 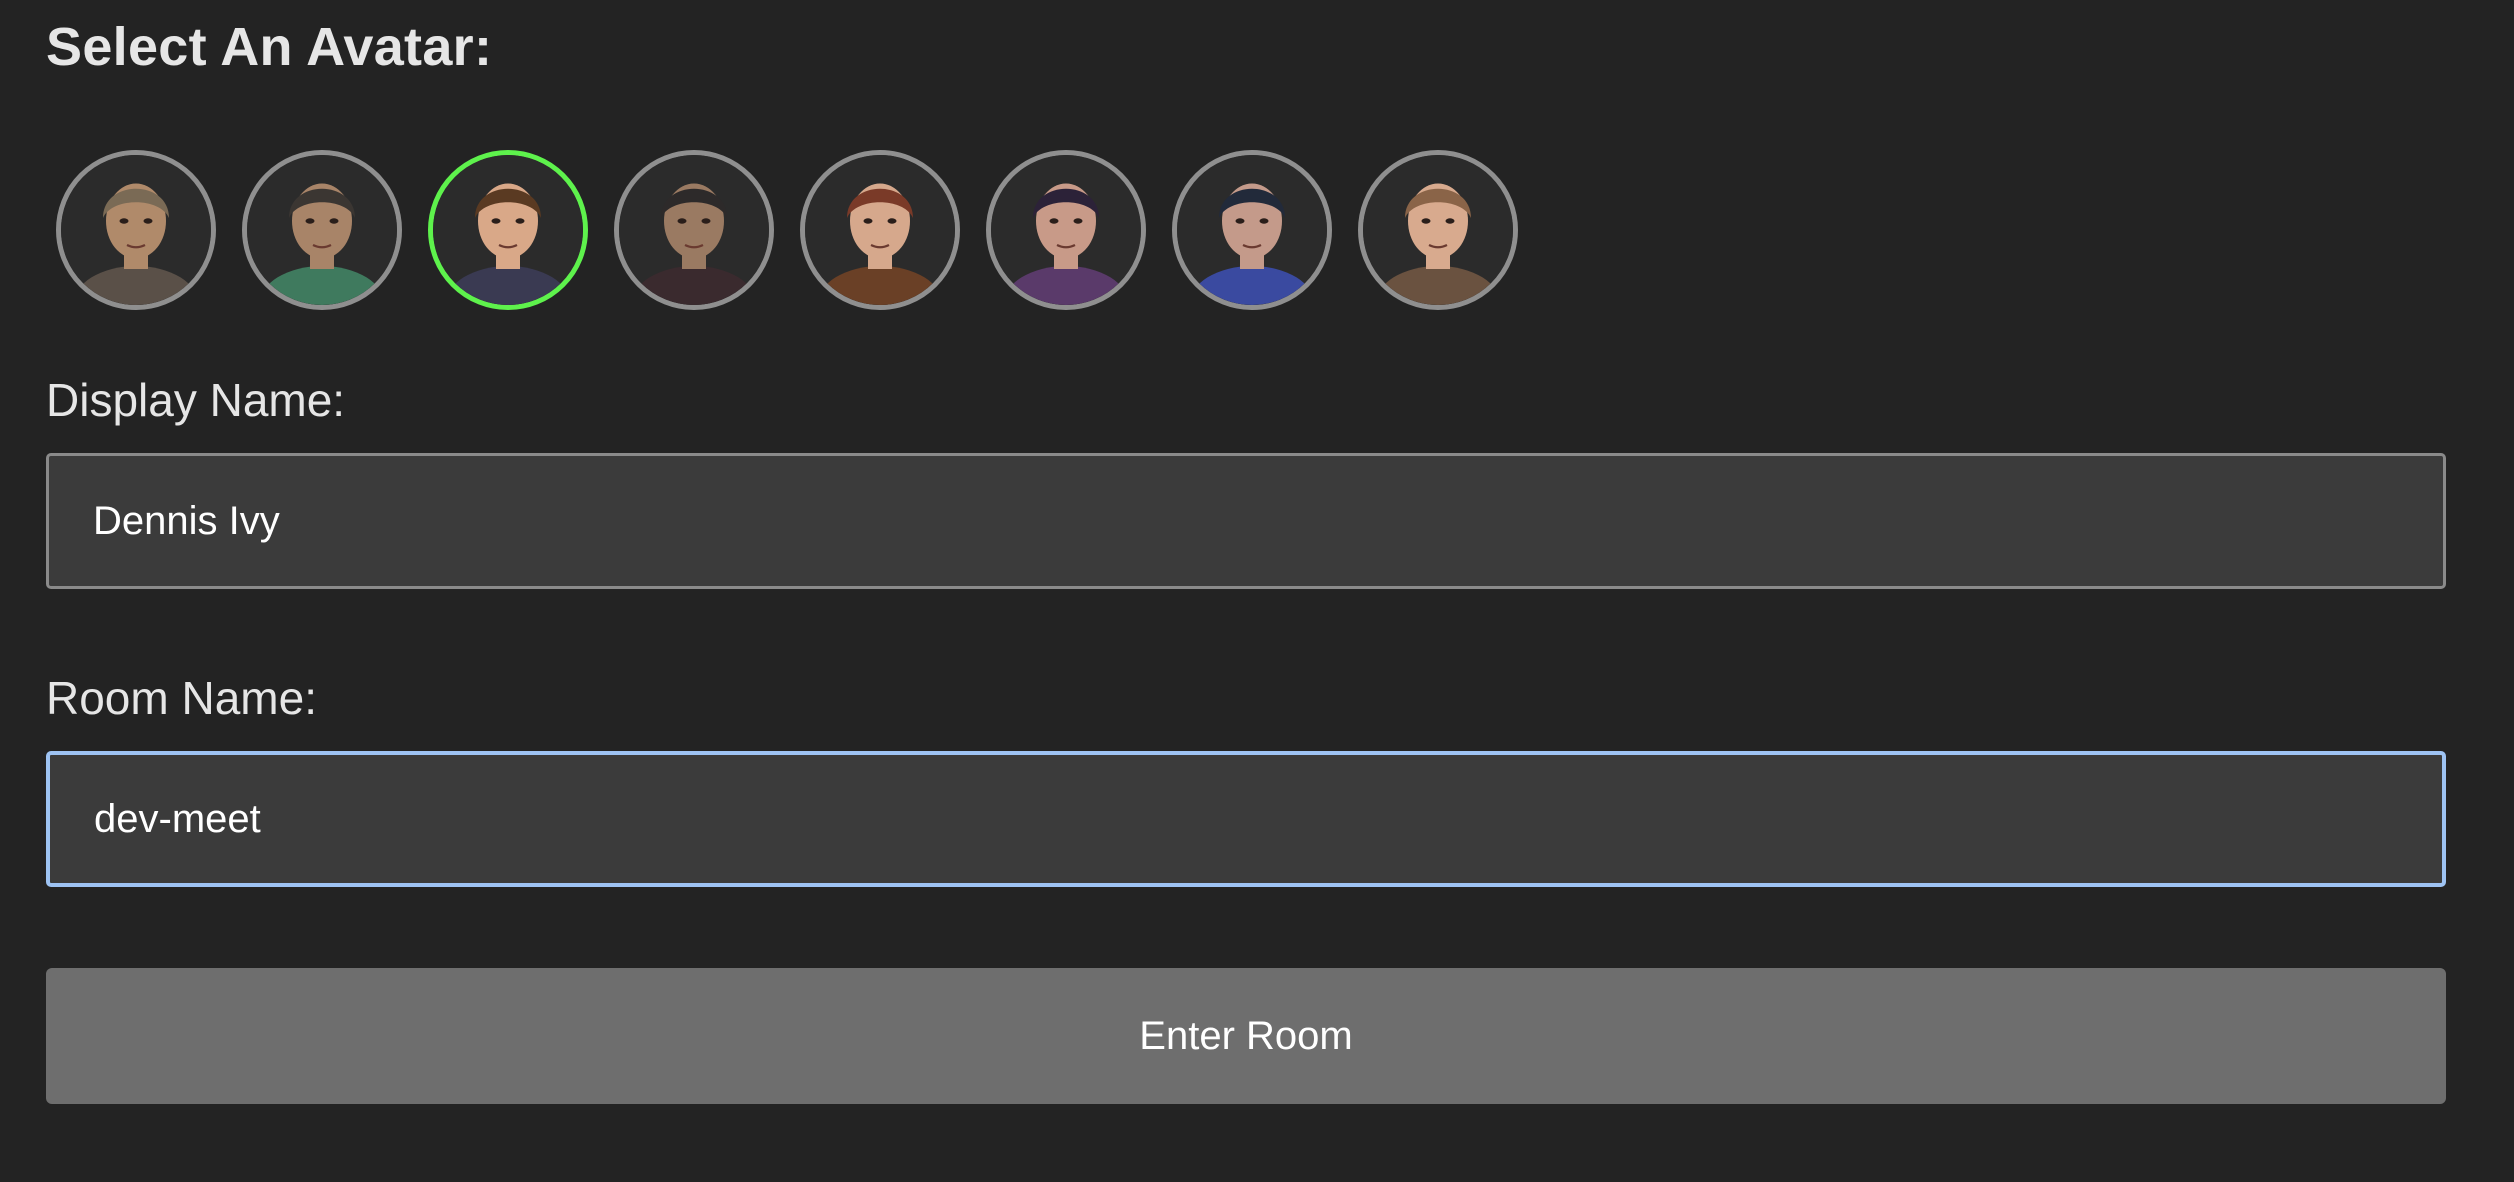 I want to click on bald-man-portrait, so click(x=136, y=230).